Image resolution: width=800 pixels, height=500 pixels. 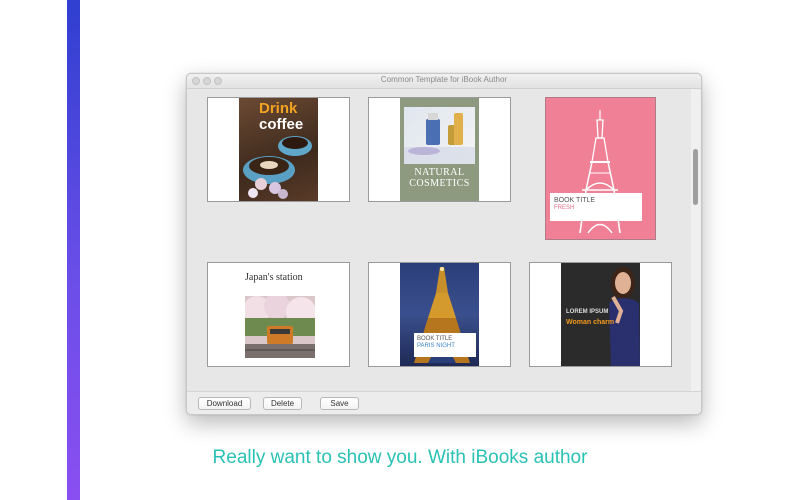 What do you see at coordinates (590, 322) in the screenshot?
I see `cover-title-line2: Woman charm` at bounding box center [590, 322].